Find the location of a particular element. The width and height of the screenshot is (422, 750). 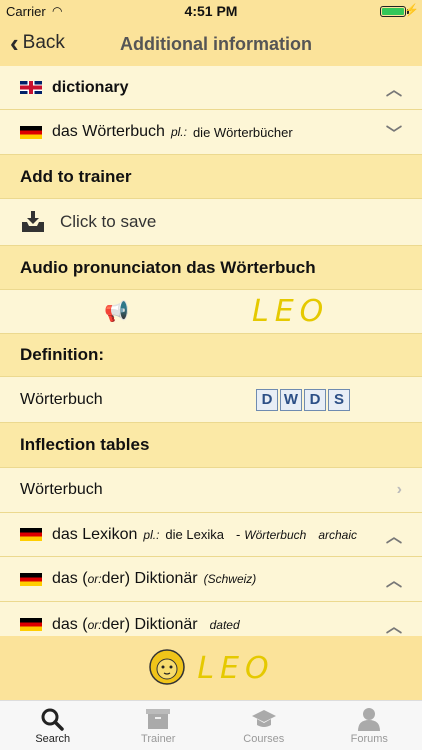

definition-header-label: Definition: is located at coordinates (62, 354).